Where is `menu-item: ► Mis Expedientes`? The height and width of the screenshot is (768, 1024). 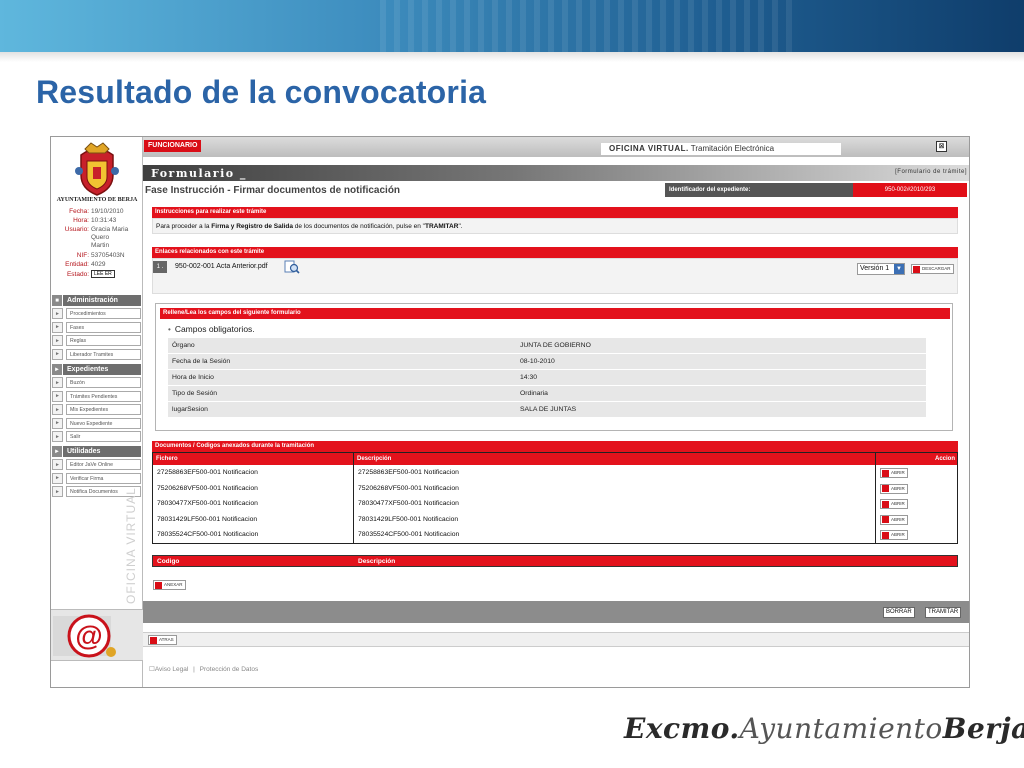 menu-item: ► Mis Expedientes is located at coordinates (96, 410).